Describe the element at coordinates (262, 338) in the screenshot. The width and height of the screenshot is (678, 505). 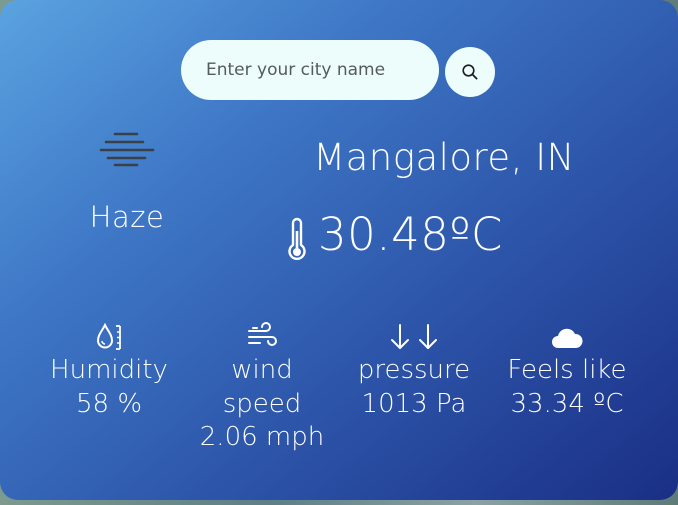
I see `wind-icon` at that location.